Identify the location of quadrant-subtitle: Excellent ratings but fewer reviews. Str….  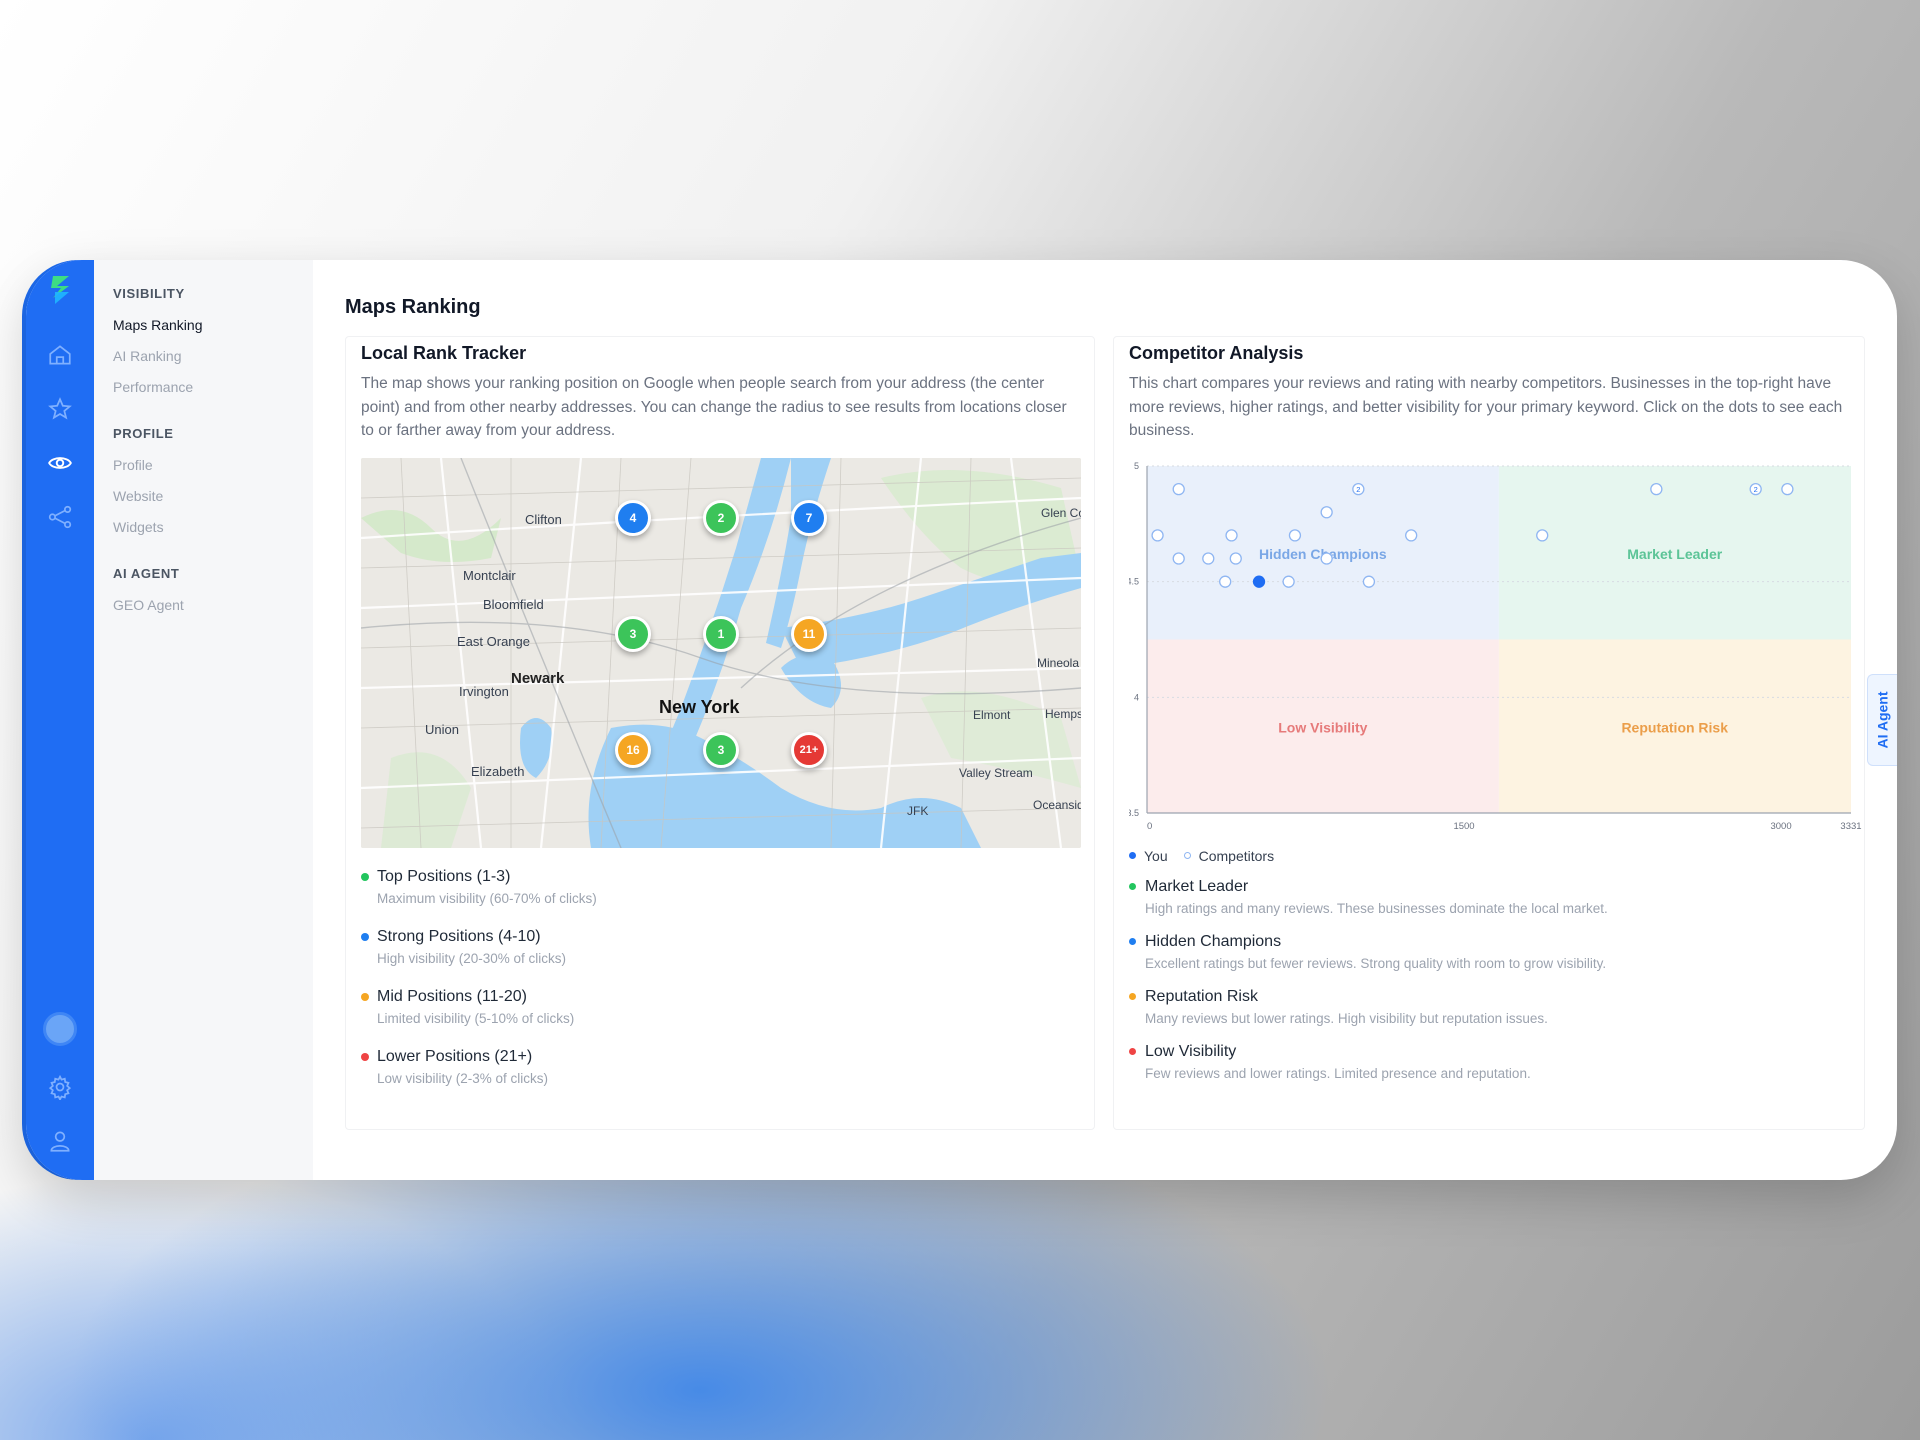
(1376, 963).